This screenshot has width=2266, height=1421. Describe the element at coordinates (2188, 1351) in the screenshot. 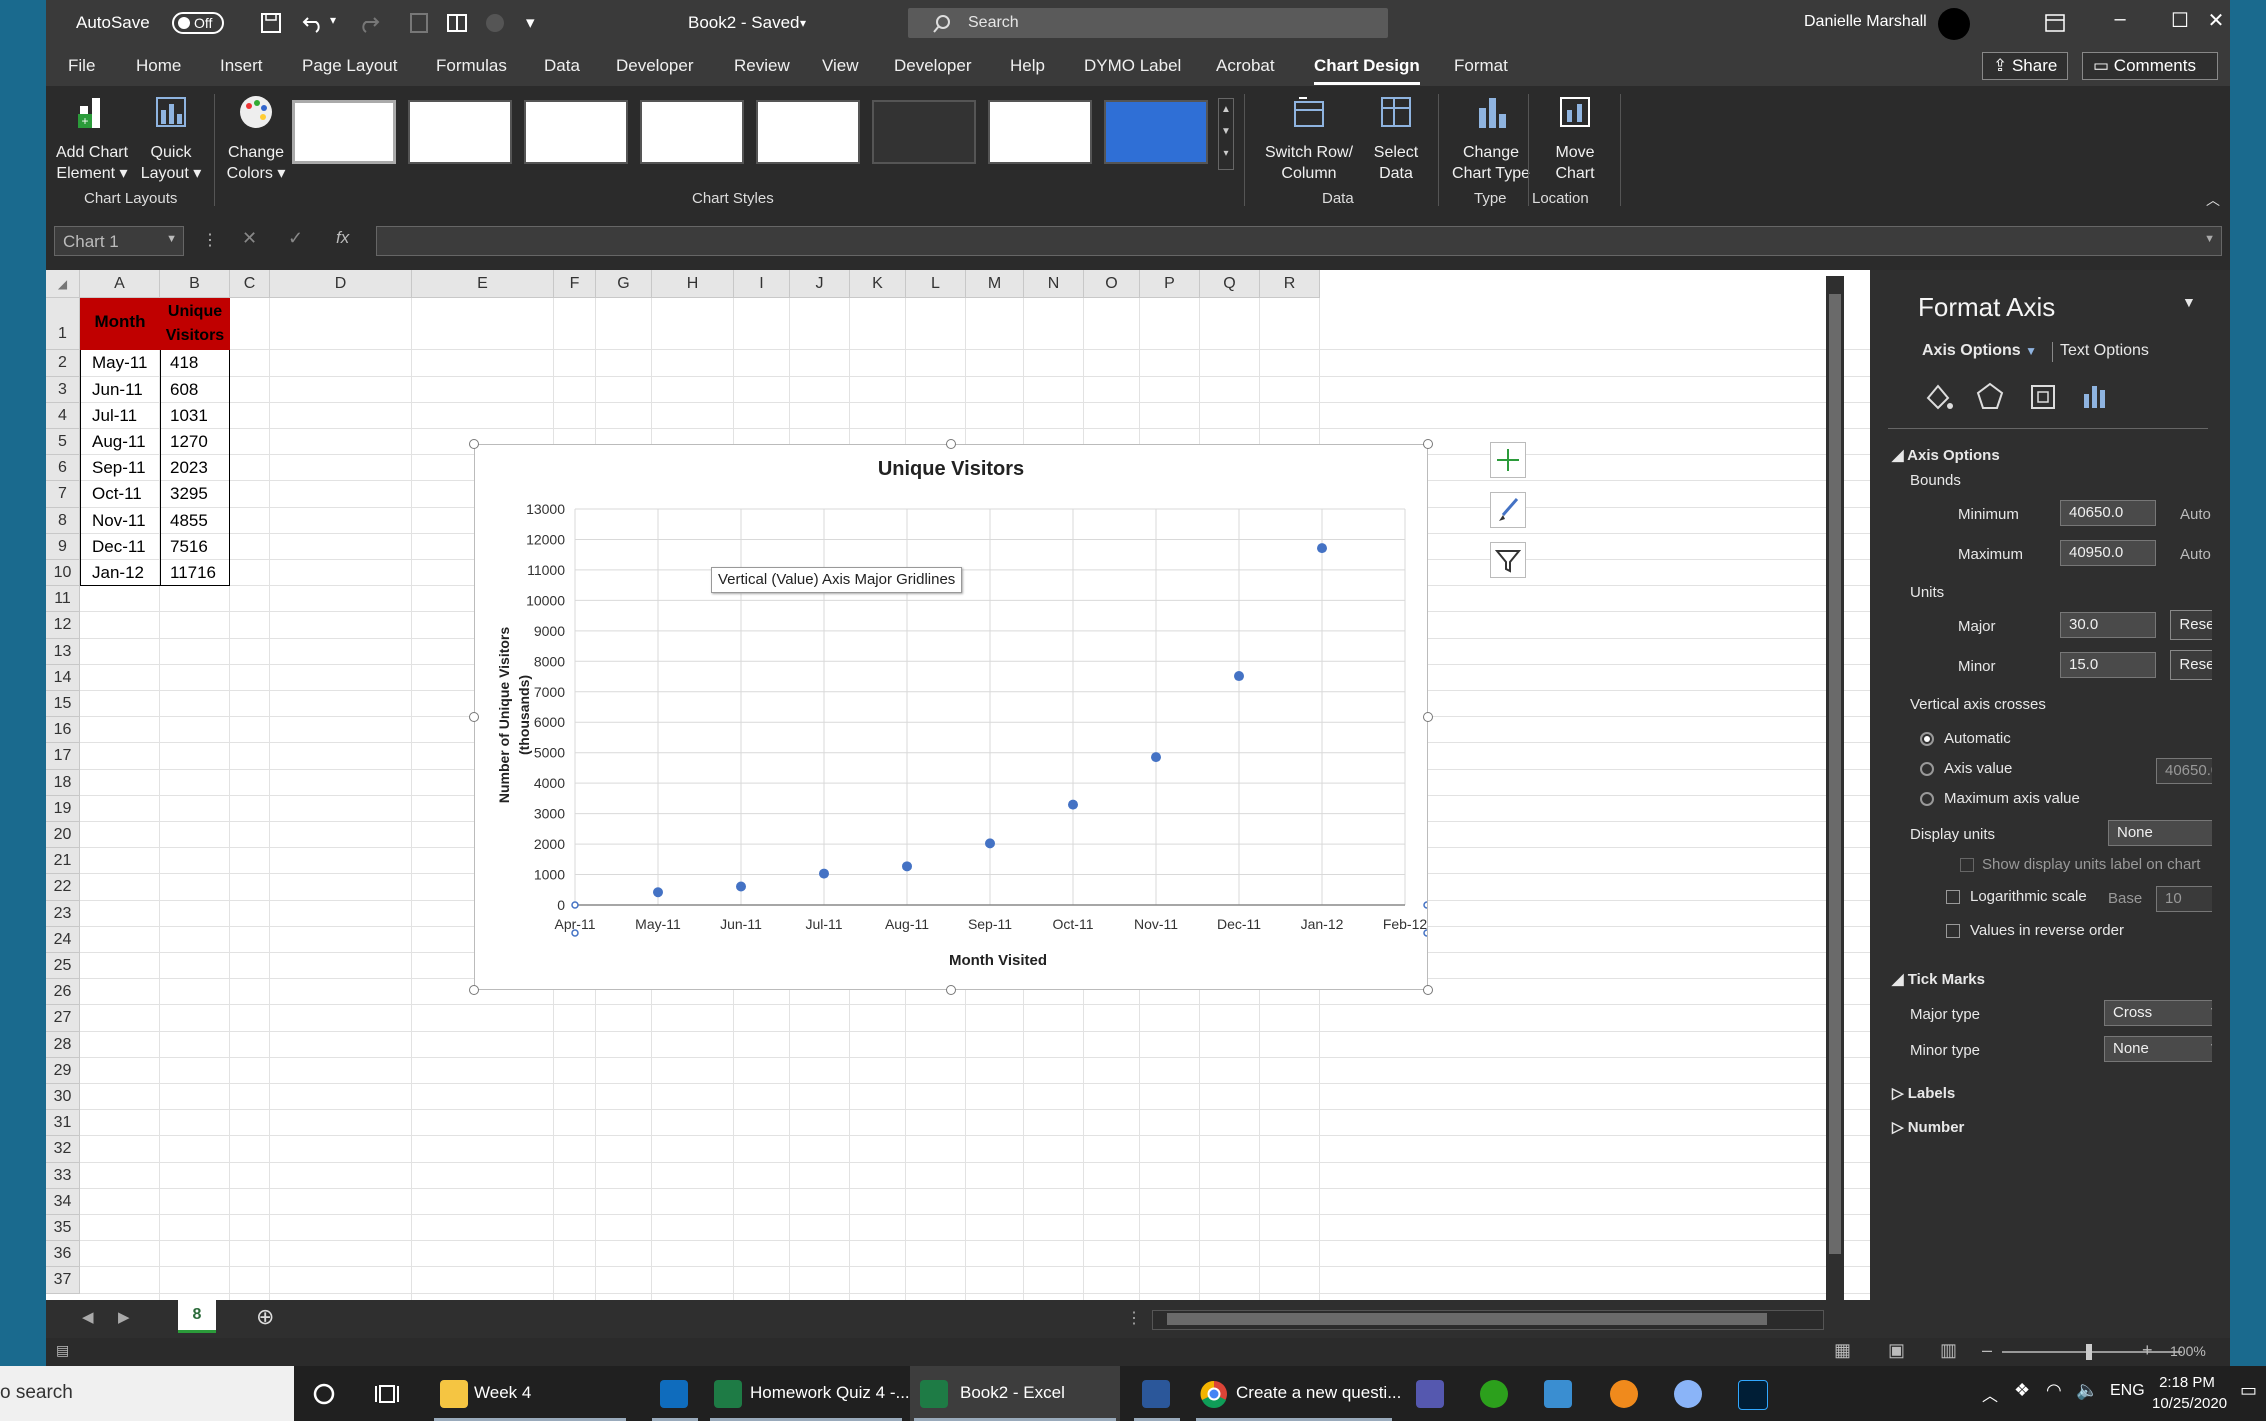

I see `zoom-level: 100%` at that location.